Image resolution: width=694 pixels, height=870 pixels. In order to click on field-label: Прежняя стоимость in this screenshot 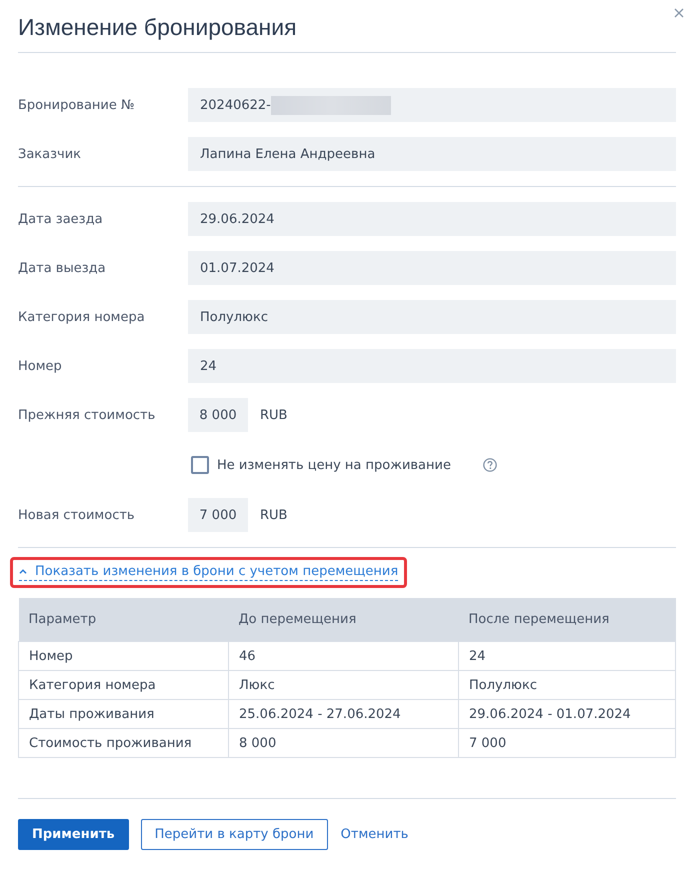, I will do `click(87, 415)`.